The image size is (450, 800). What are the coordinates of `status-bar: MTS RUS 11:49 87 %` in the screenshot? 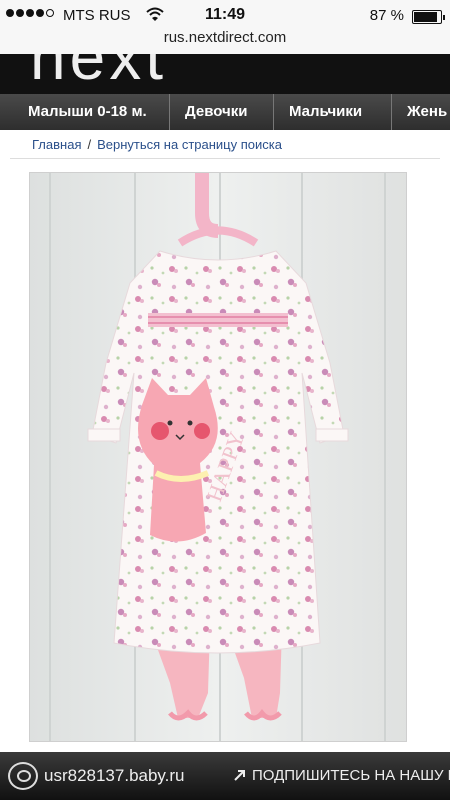 It's located at (225, 16).